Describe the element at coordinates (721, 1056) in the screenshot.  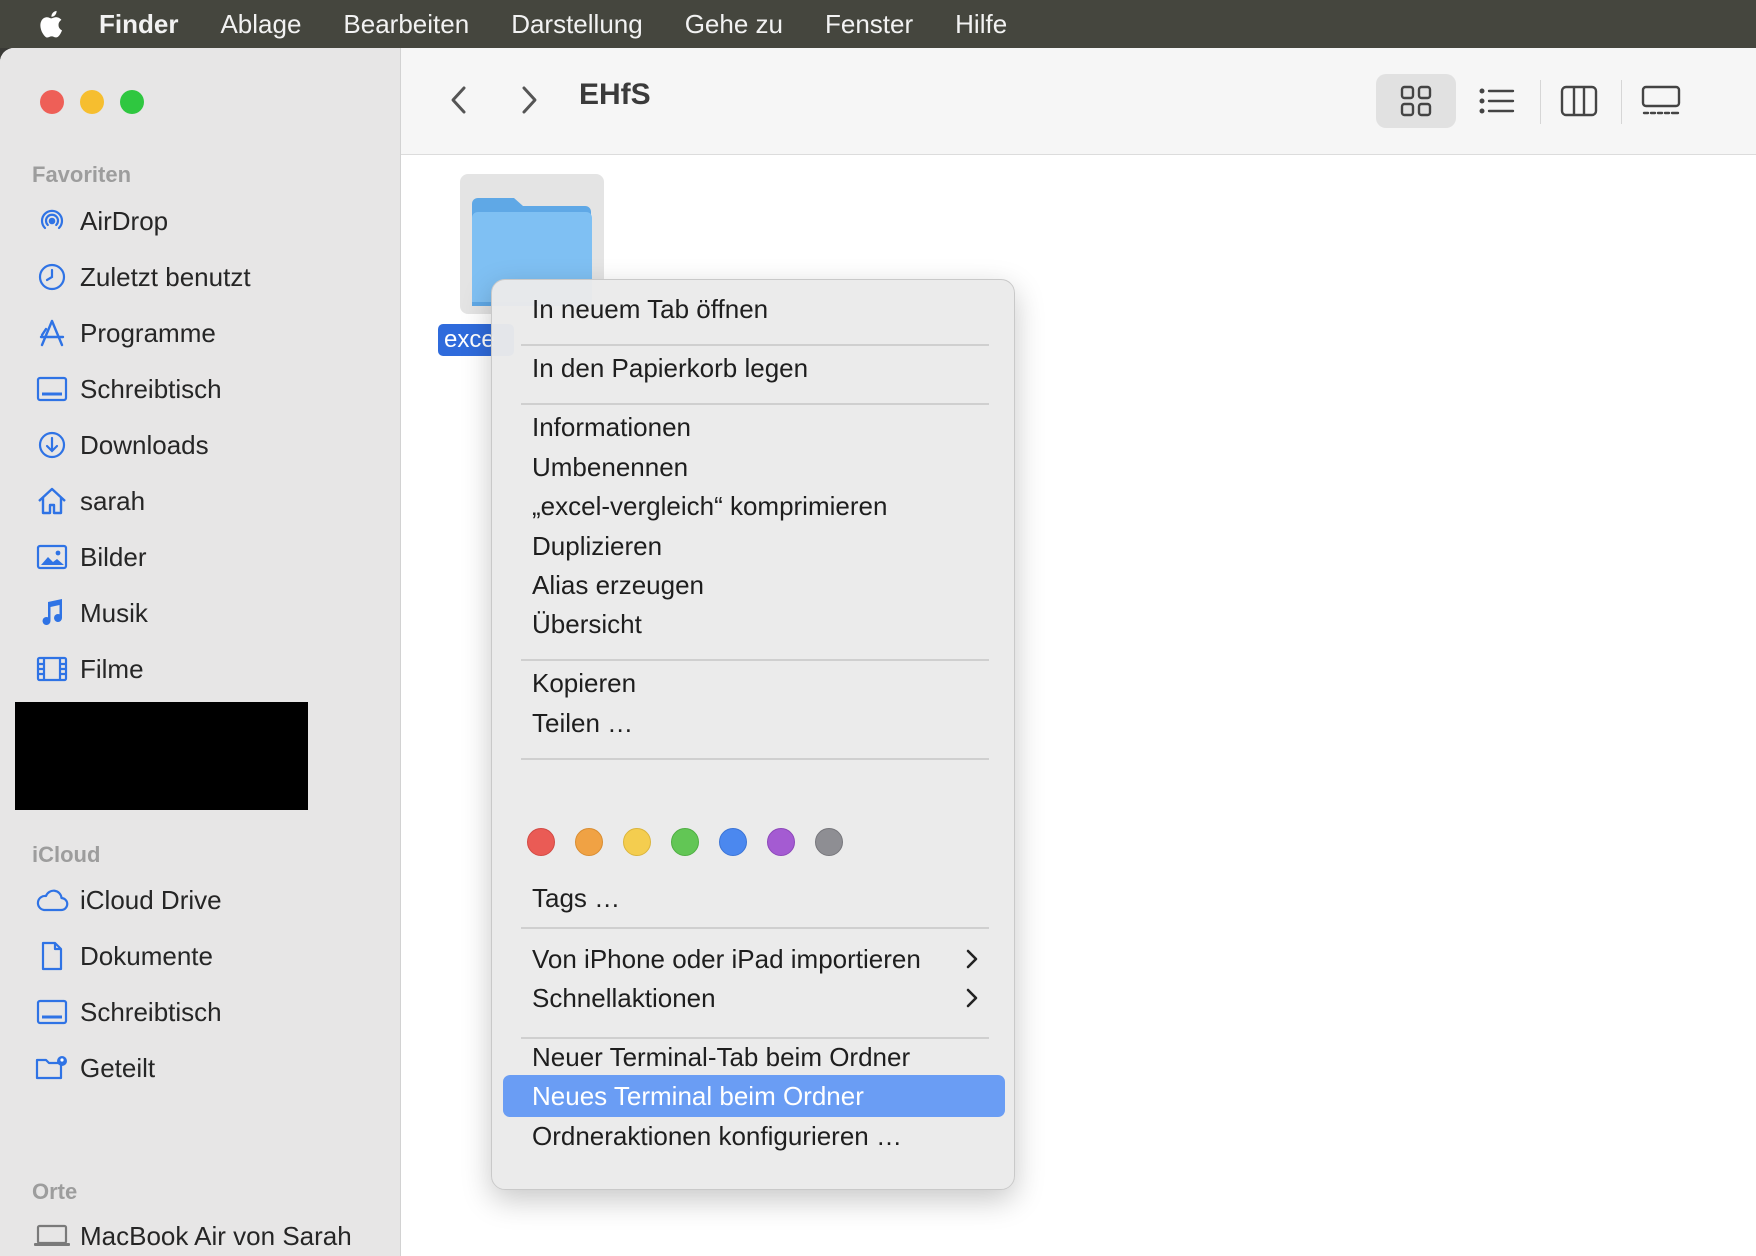
I see `menu-item-label: Neuer Terminal-Tab beim Ordner` at that location.